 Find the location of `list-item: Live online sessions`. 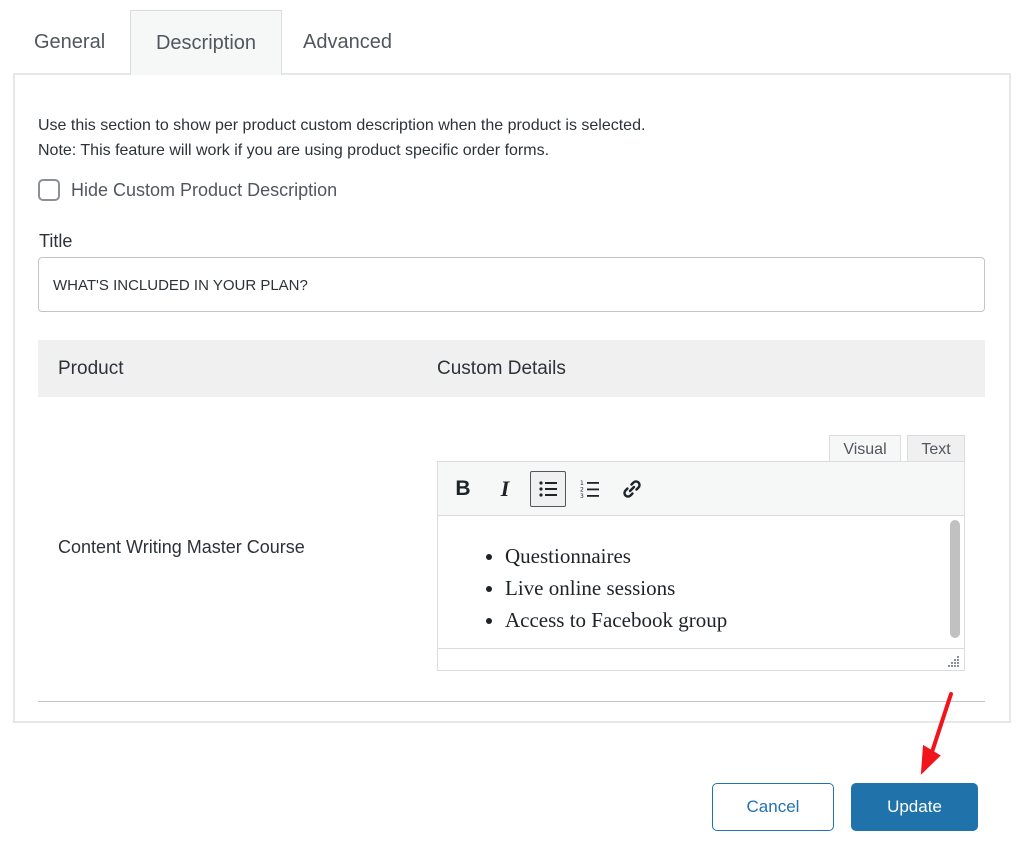

list-item: Live online sessions is located at coordinates (616, 588).